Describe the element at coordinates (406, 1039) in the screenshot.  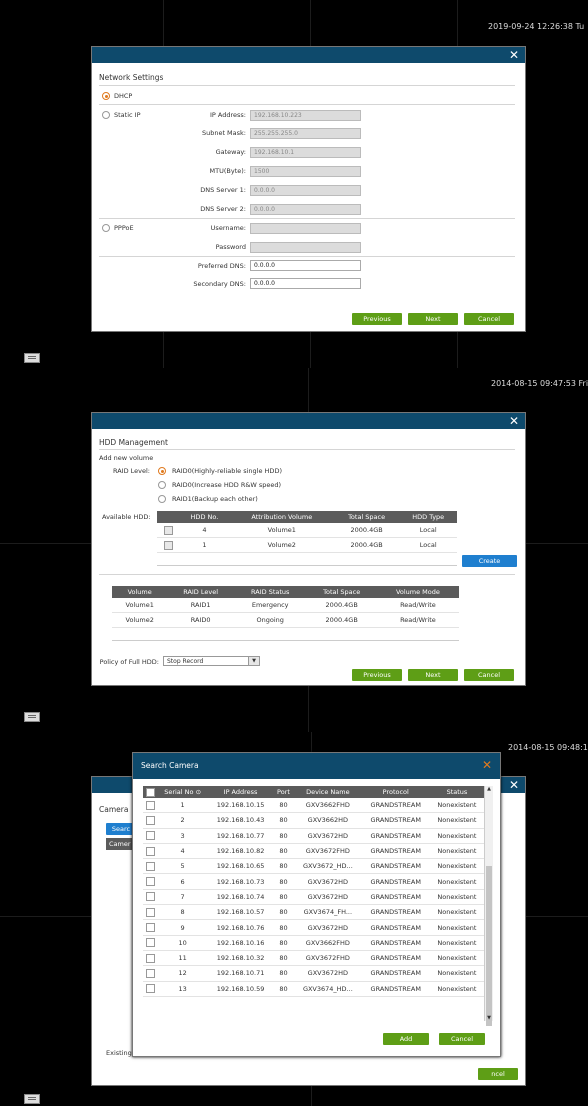
I see `add-button: Add` at that location.